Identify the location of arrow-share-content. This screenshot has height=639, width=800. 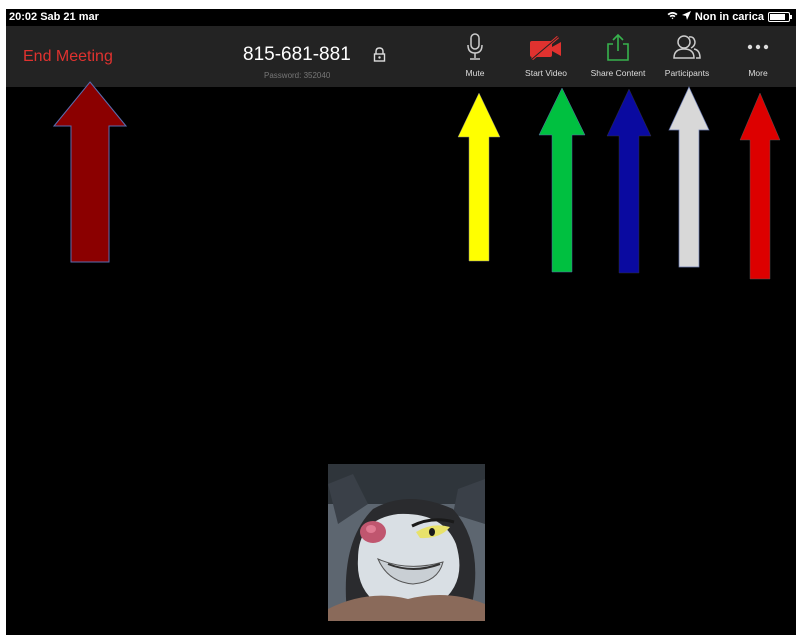
(629, 181).